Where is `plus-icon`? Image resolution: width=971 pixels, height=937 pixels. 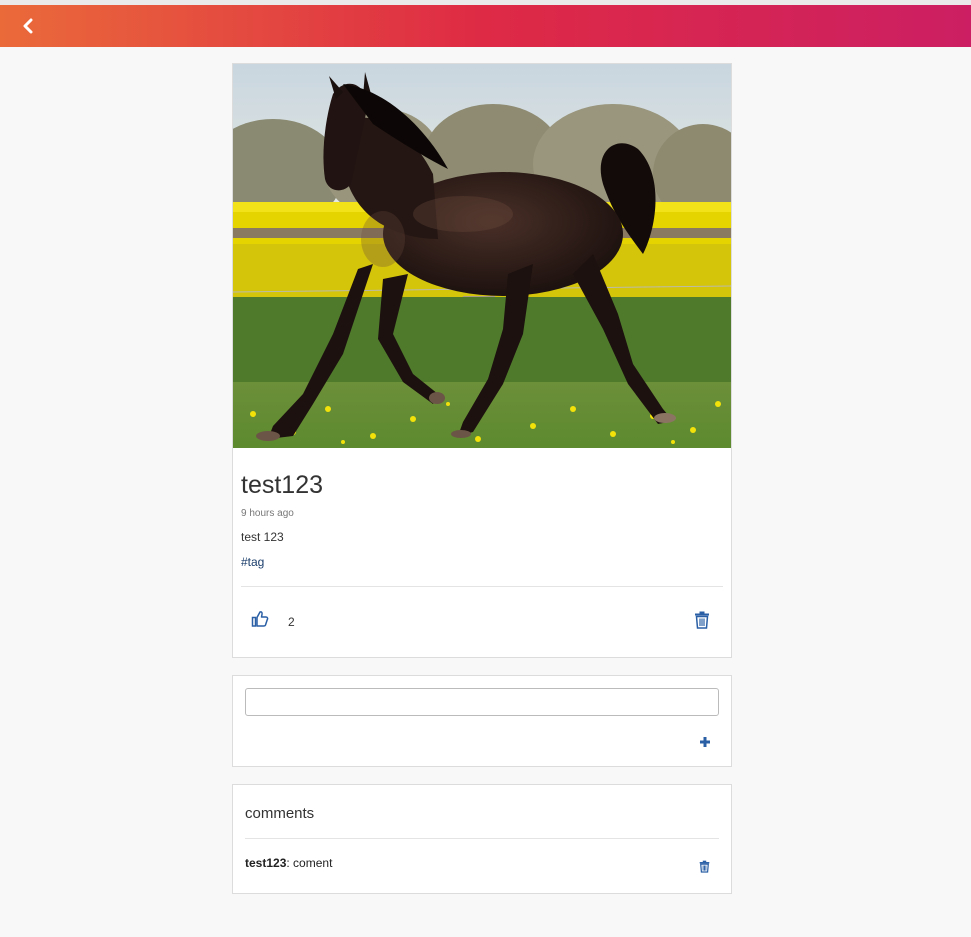
plus-icon is located at coordinates (705, 742).